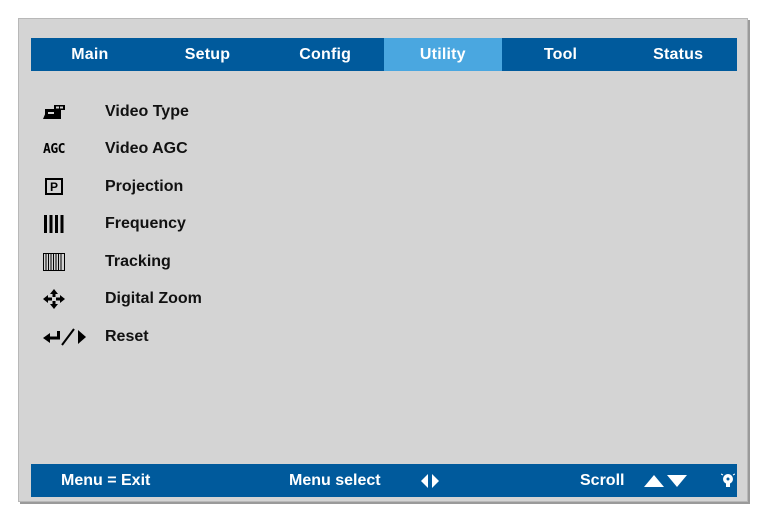 The height and width of the screenshot is (524, 768). I want to click on tracking-lines-icon, so click(61, 262).